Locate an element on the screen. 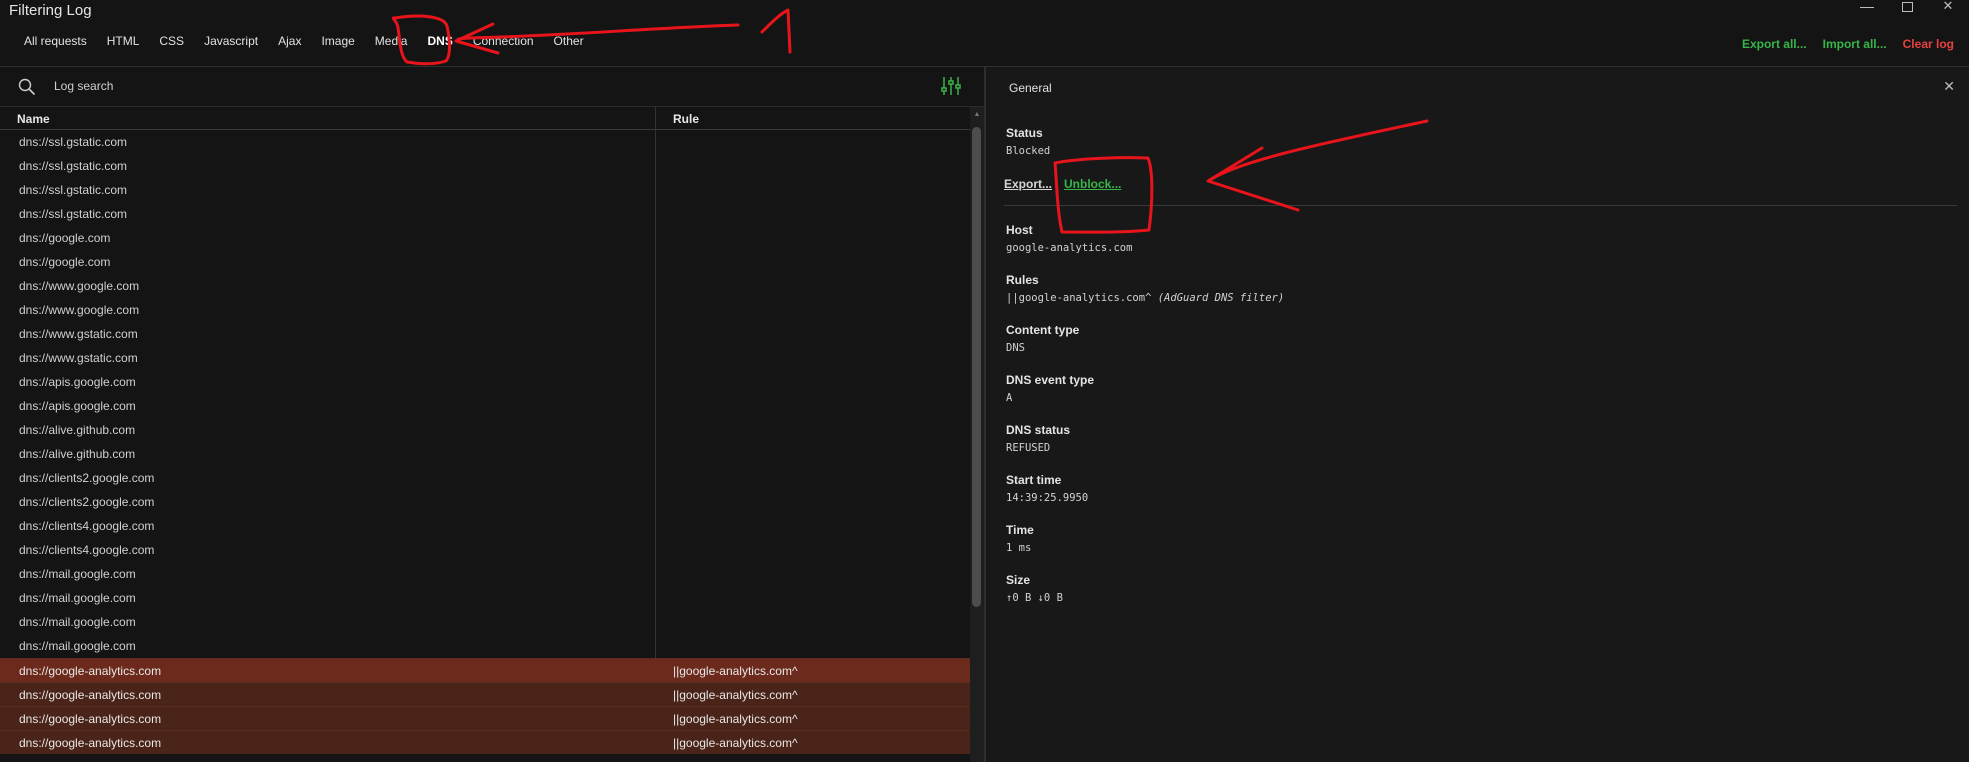 The height and width of the screenshot is (762, 1969). column-header-name: Name is located at coordinates (33, 119).